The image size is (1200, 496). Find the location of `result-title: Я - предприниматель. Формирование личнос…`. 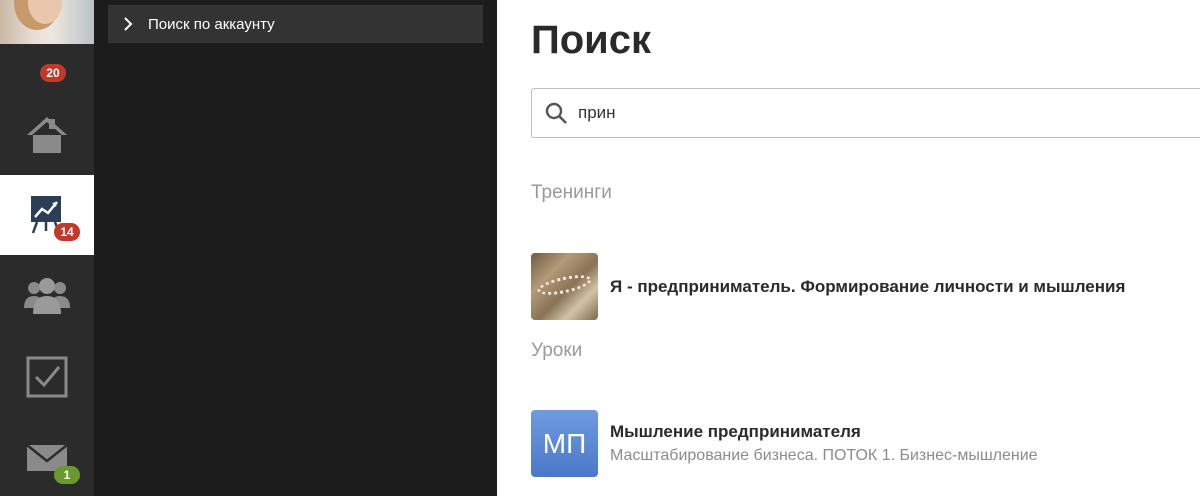

result-title: Я - предприниматель. Формирование личнос… is located at coordinates (868, 286).